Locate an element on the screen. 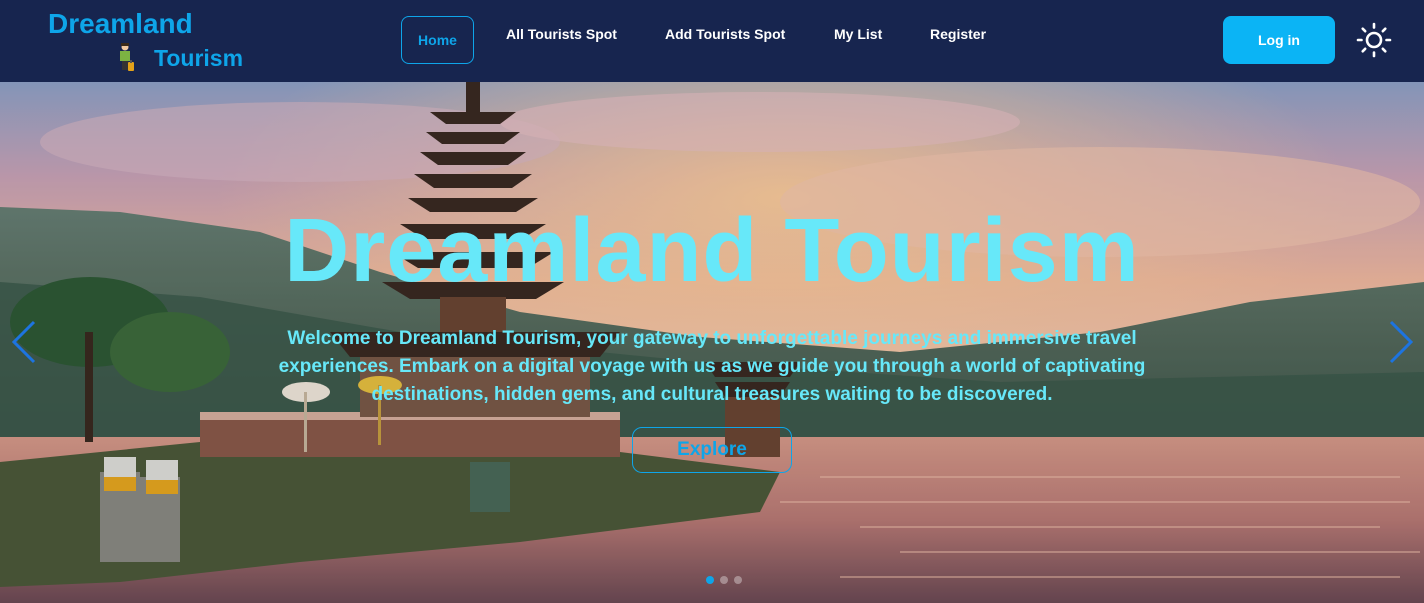  nav-register-link: Register is located at coordinates (958, 34).